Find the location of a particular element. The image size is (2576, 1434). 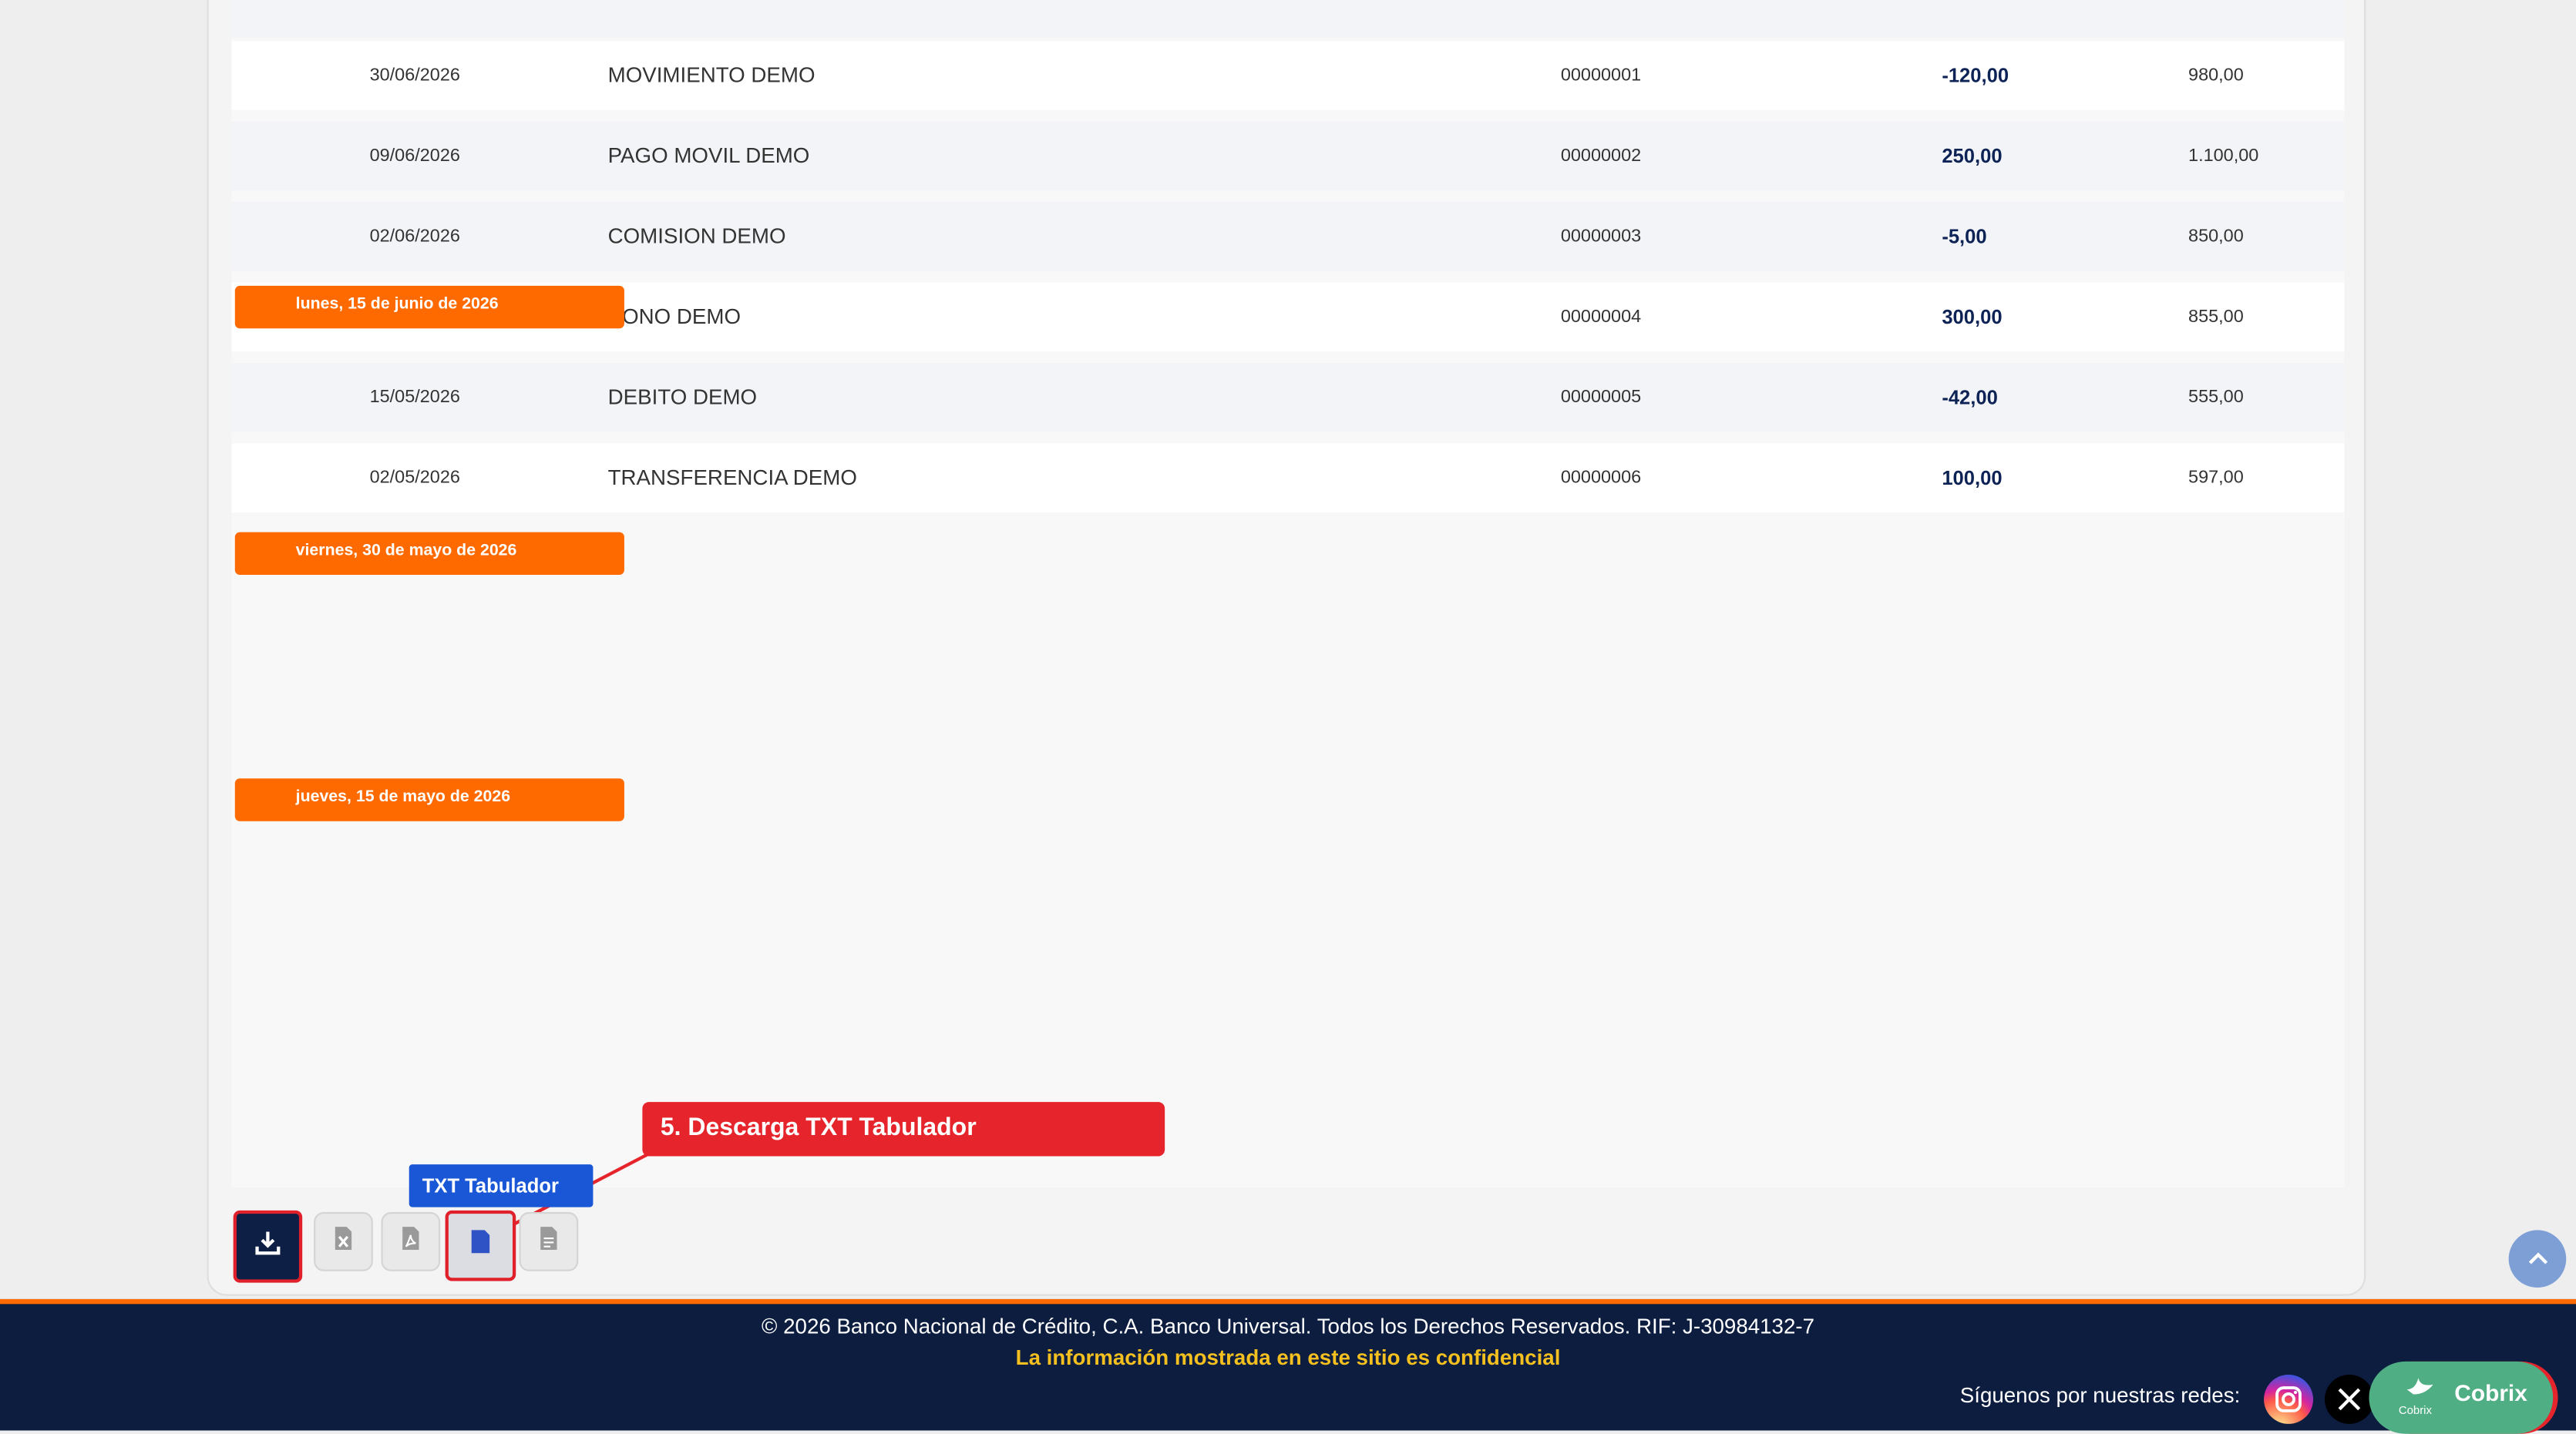

row-amount: 250,00 is located at coordinates (1972, 156).